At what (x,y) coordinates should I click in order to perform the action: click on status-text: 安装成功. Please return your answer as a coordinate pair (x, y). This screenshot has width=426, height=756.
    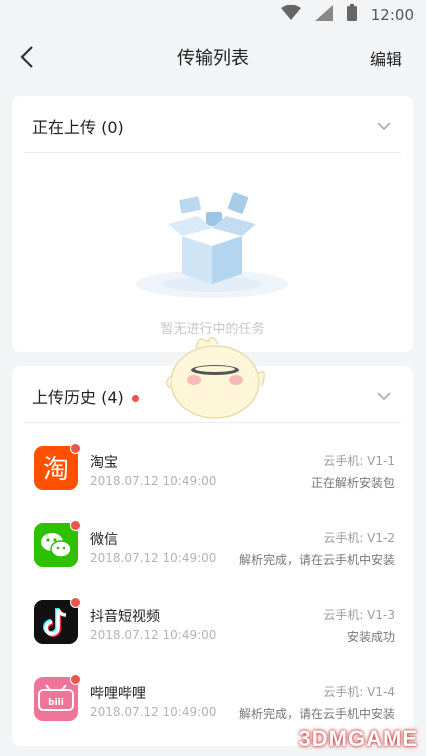
    Looking at the image, I should click on (370, 637).